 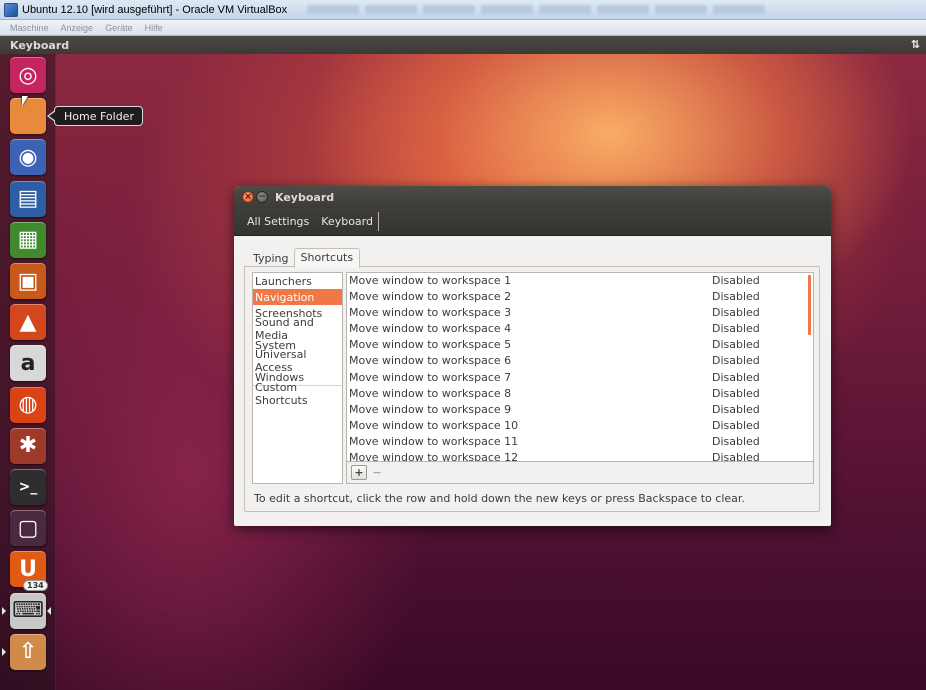 What do you see at coordinates (28, 198) in the screenshot?
I see `writer-icon: ▤` at bounding box center [28, 198].